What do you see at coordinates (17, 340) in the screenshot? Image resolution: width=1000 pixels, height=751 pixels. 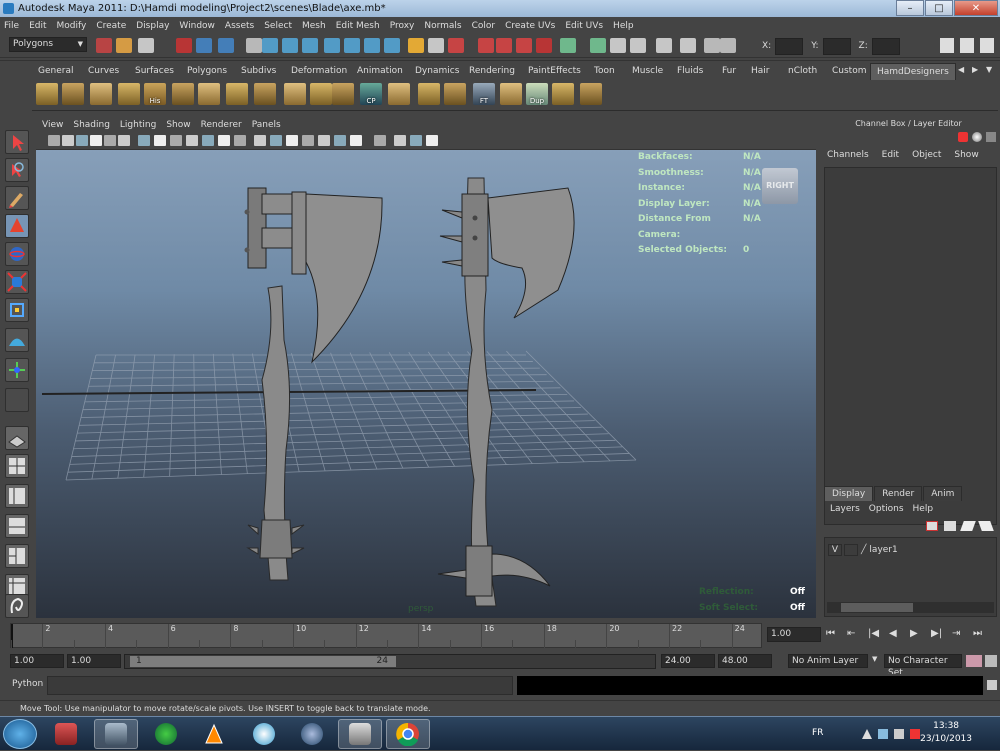 I see `soft-mod-tool-icon` at bounding box center [17, 340].